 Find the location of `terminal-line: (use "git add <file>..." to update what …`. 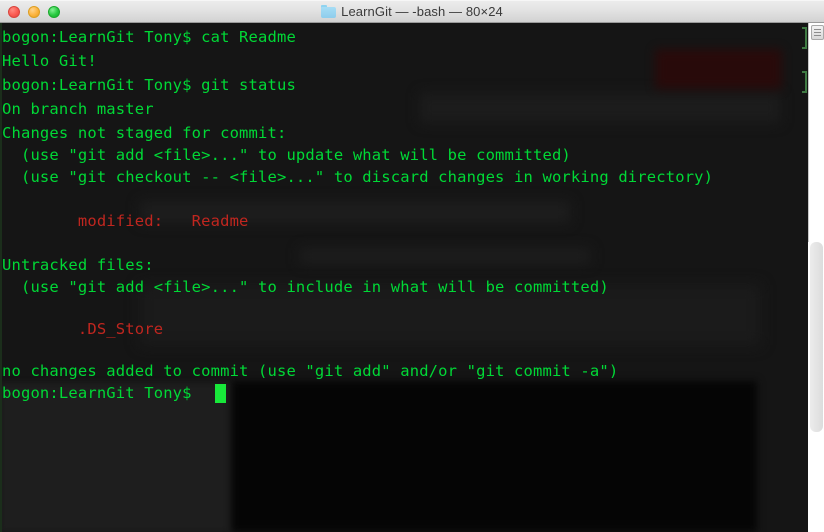

terminal-line: (use "git add <file>..." to update what … is located at coordinates (286, 155).